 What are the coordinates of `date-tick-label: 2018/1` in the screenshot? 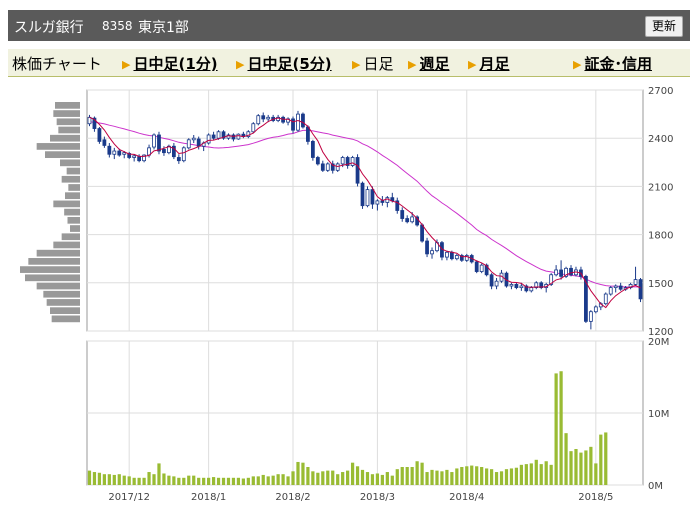 It's located at (208, 497).